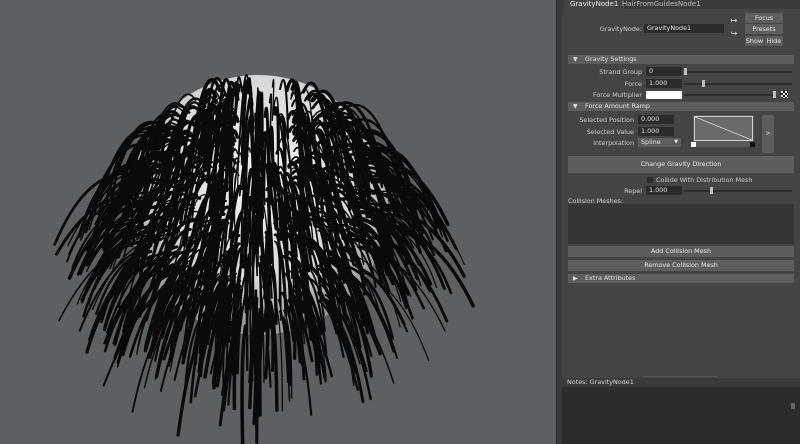  What do you see at coordinates (764, 29) in the screenshot?
I see `presets-button: Presets` at bounding box center [764, 29].